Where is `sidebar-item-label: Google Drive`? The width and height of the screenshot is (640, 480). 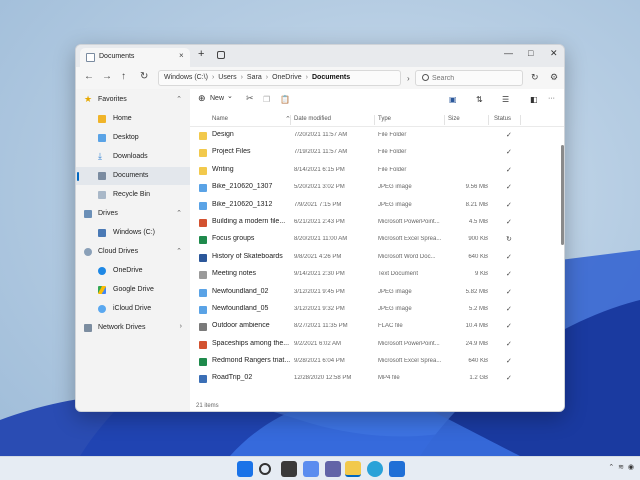
sidebar-item-label: Google Drive is located at coordinates (133, 289).